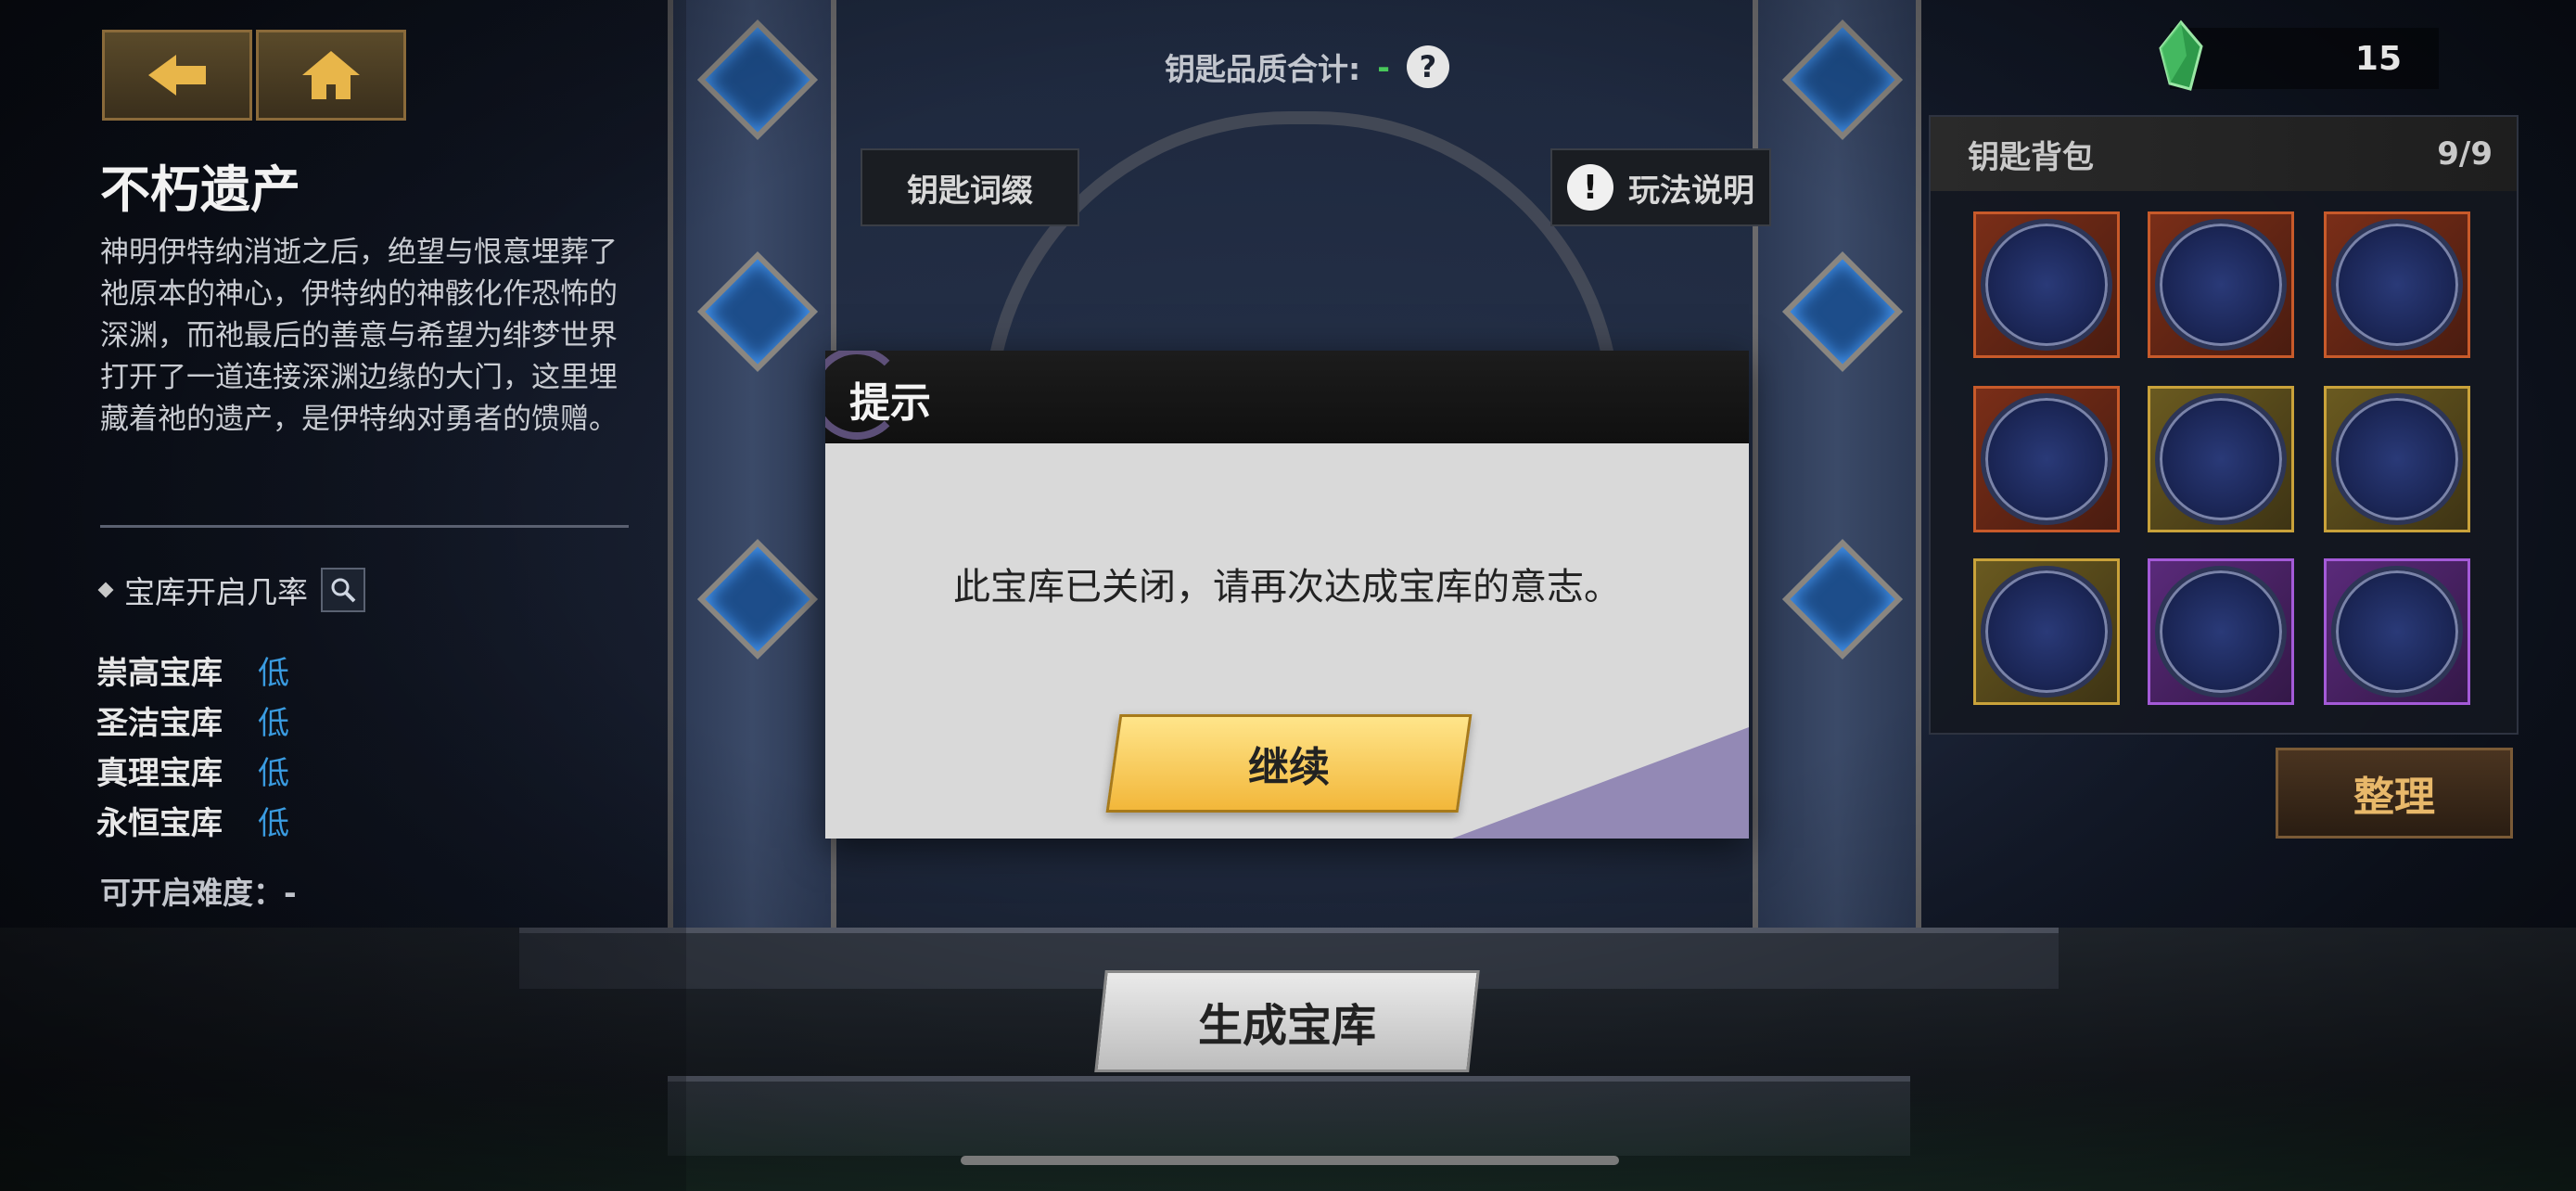 Image resolution: width=2576 pixels, height=1191 pixels. I want to click on exclamation-icon: !, so click(1590, 187).